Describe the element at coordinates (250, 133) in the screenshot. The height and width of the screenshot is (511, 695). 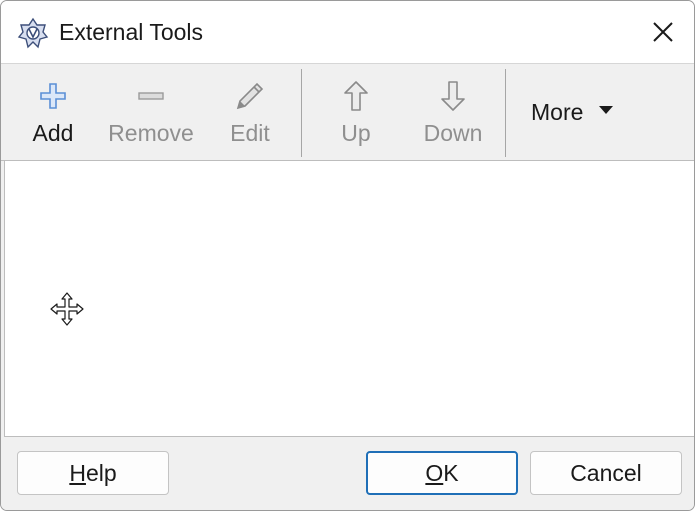
I see `edit-label: Edit` at that location.